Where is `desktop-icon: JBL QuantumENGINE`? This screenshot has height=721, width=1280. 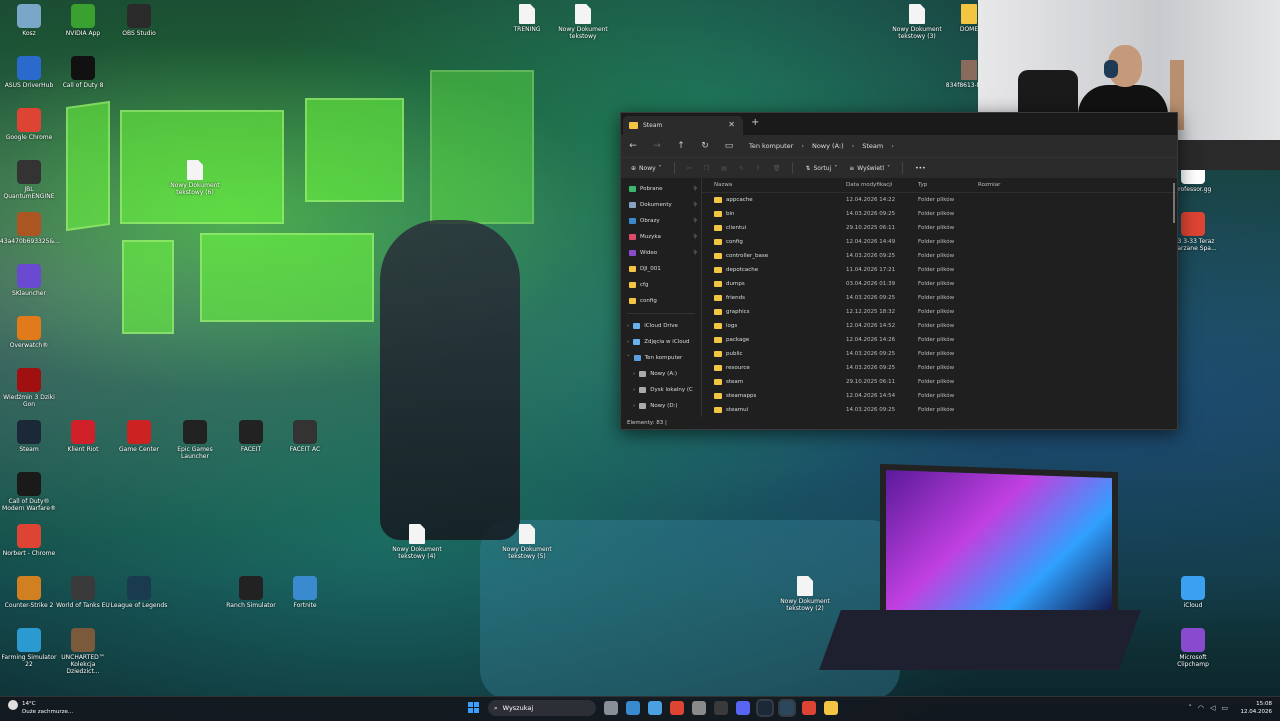
desktop-icon: JBL QuantumENGINE is located at coordinates (29, 180).